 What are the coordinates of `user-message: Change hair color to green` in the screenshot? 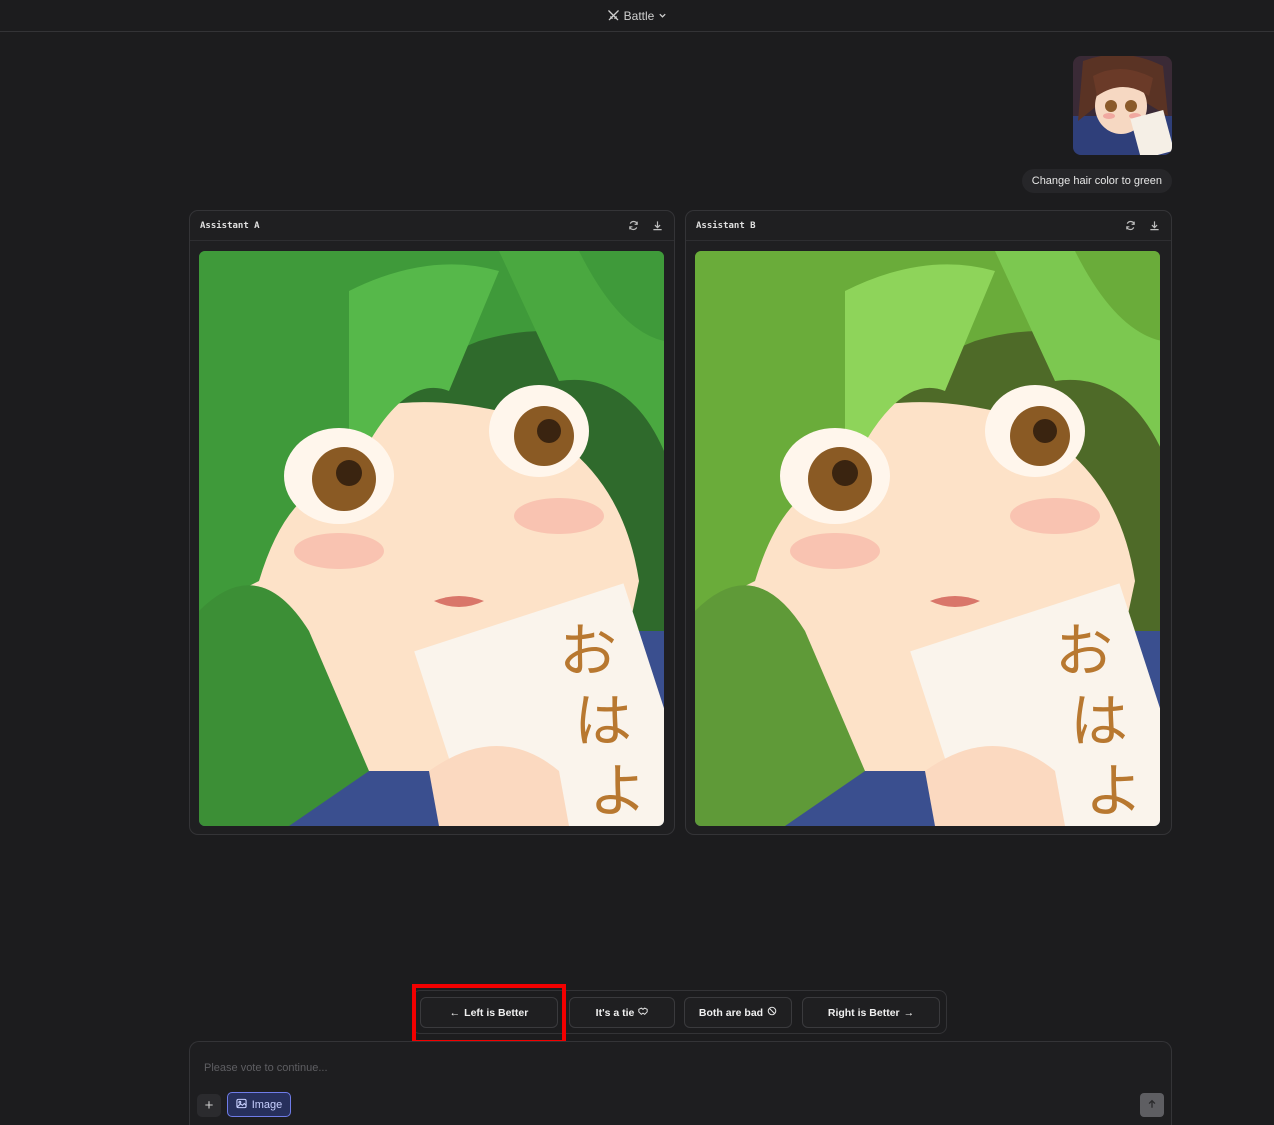 It's located at (1096, 181).